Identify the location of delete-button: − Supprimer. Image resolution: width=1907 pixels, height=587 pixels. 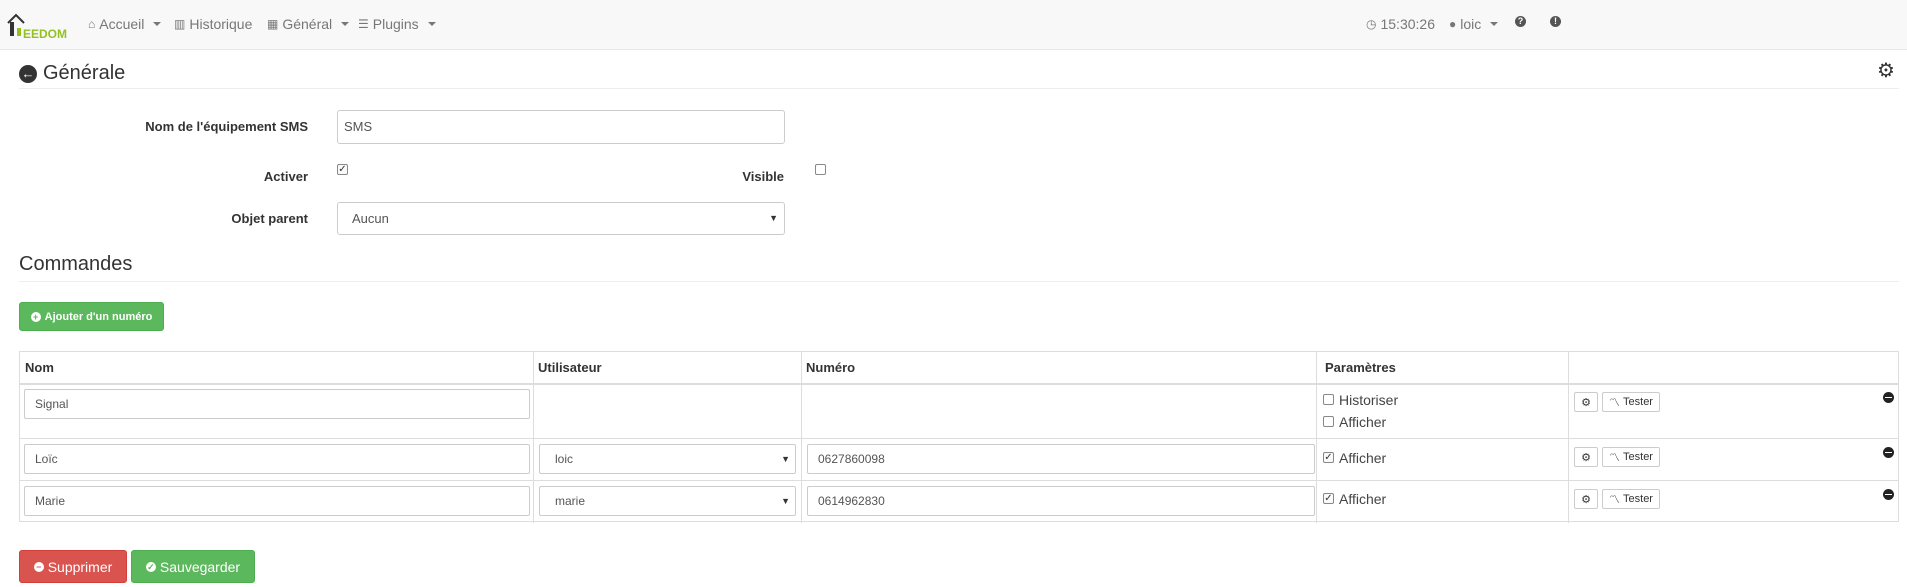
(73, 566).